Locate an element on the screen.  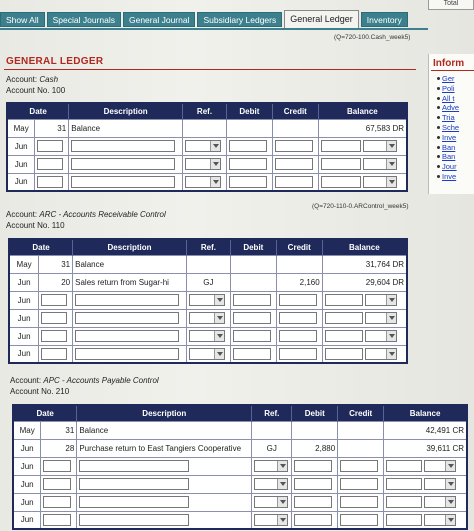
cell-day: 31 is located at coordinates (56, 264).